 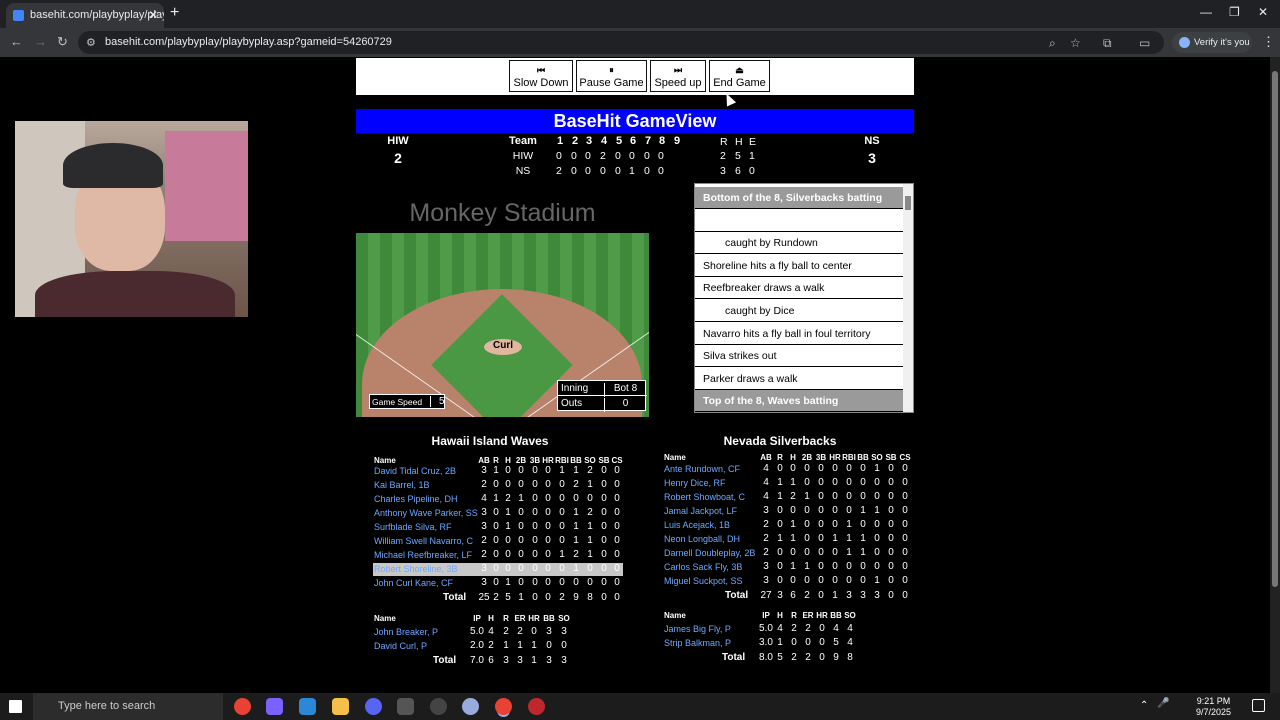 What do you see at coordinates (438, 706) in the screenshot?
I see `sports-app-icon` at bounding box center [438, 706].